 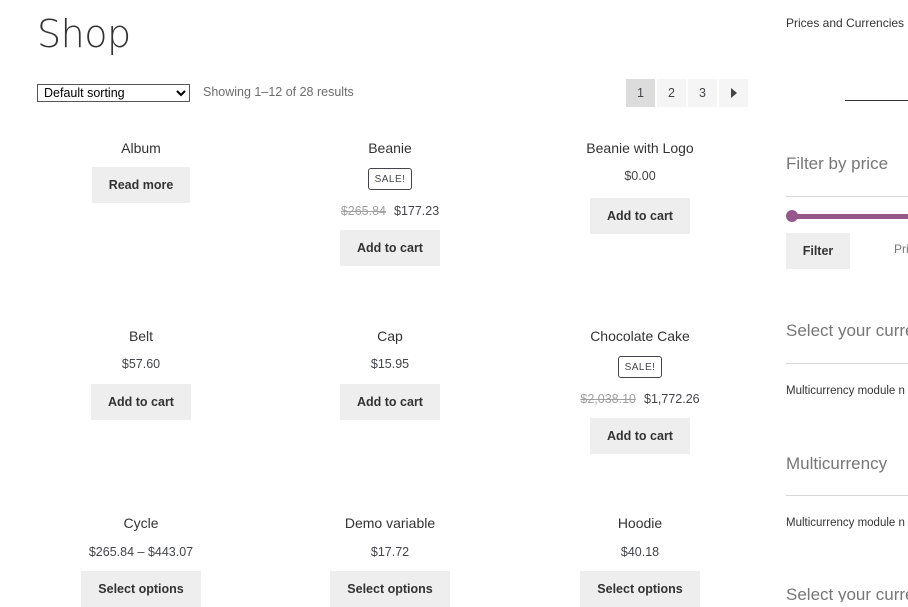 I want to click on price-range-label: Pri, so click(x=901, y=249).